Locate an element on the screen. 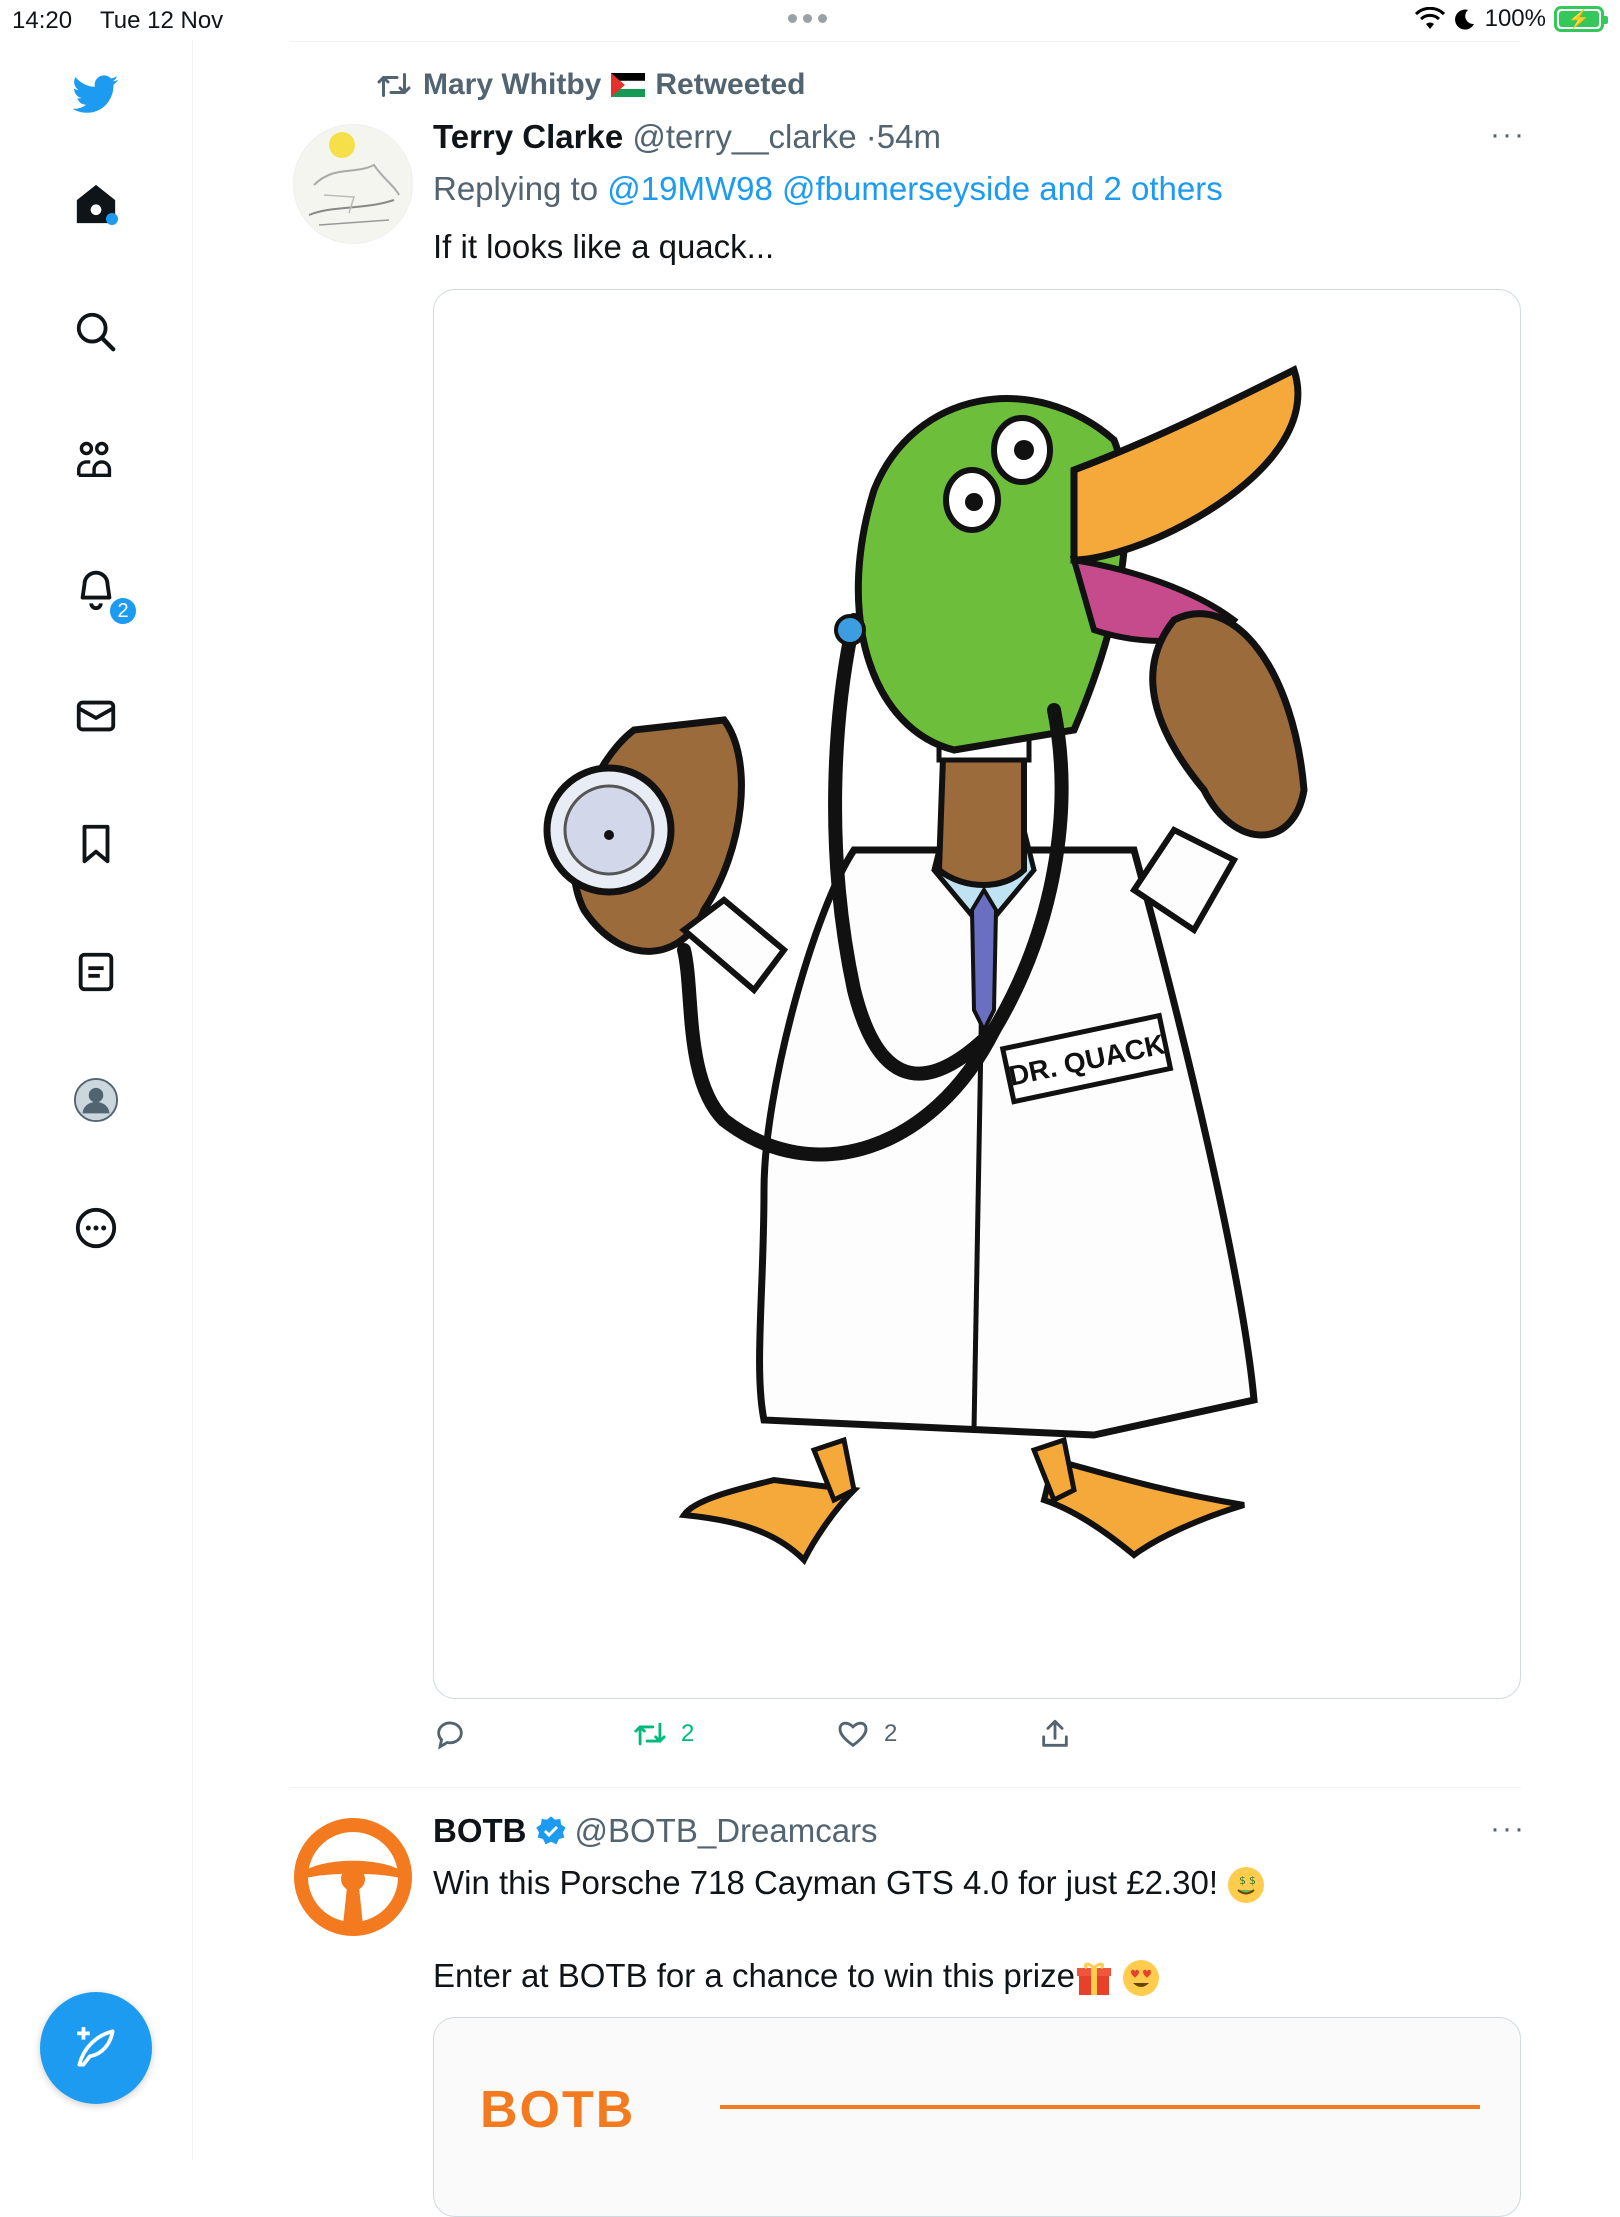 Image resolution: width=1620 pixels, height=2217 pixels. retweeted-label: Retweeted is located at coordinates (730, 84).